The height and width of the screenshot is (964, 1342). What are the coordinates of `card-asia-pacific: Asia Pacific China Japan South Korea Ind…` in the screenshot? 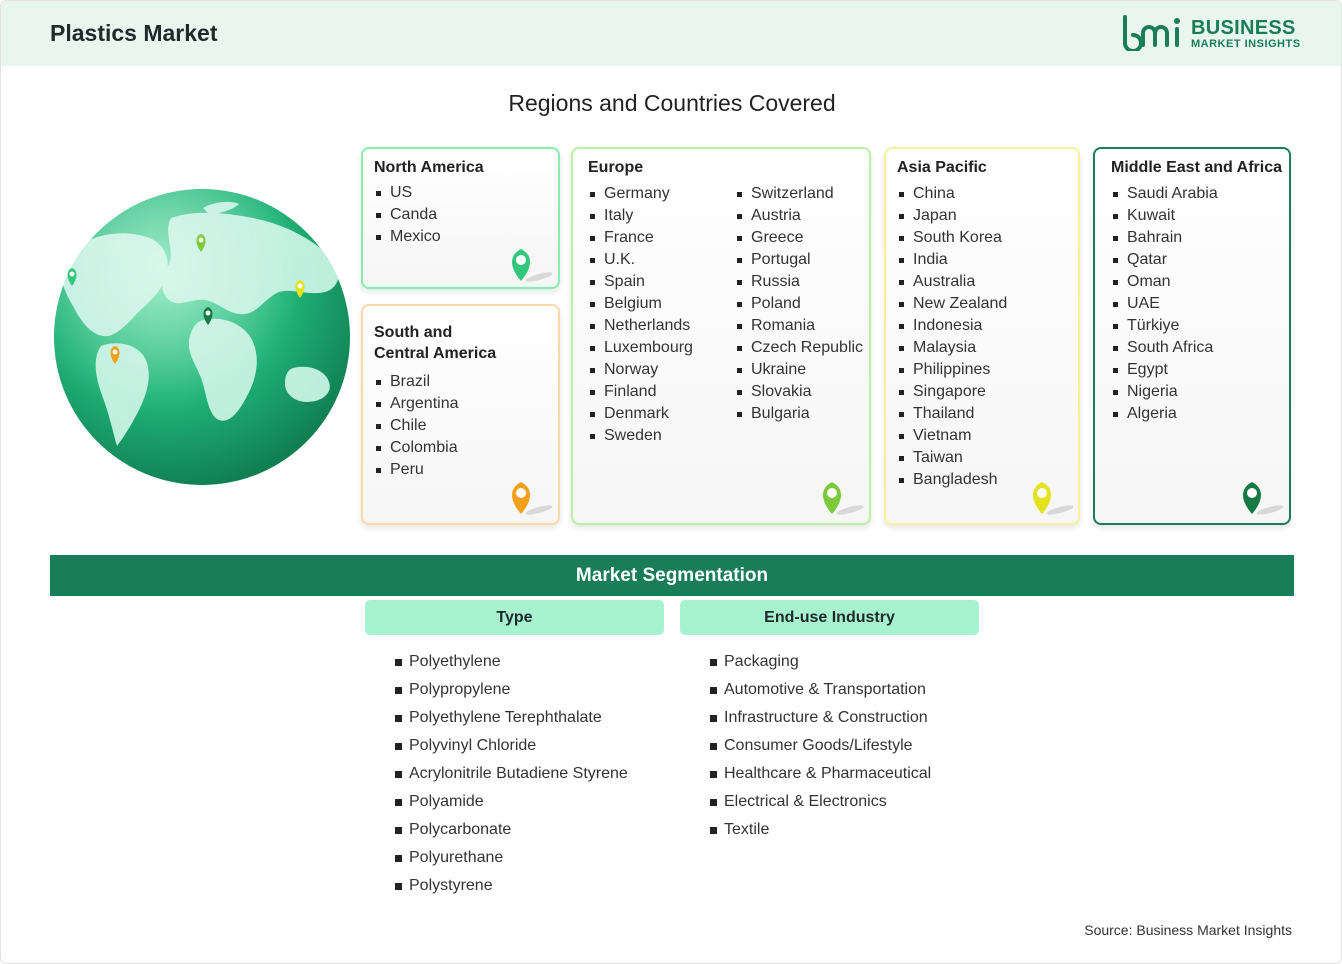 It's located at (982, 336).